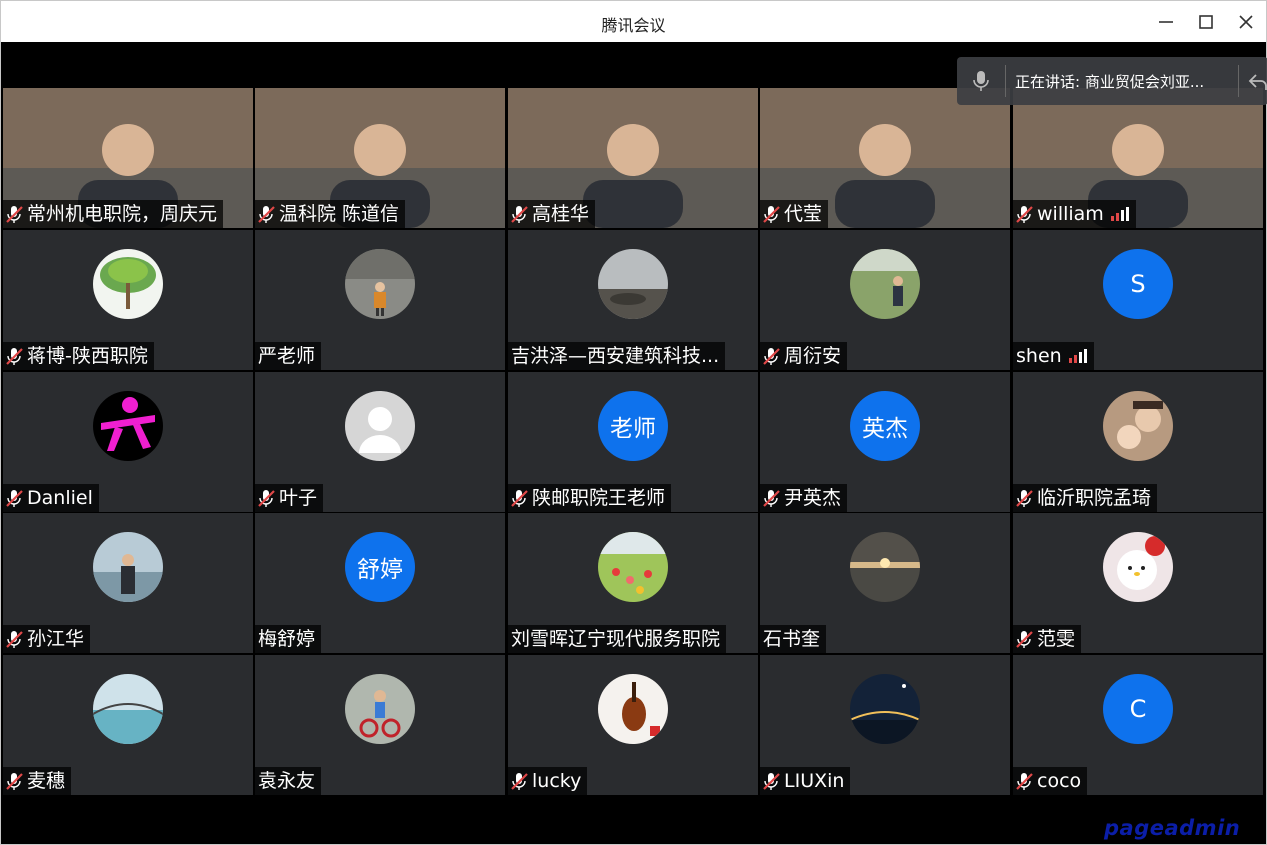 This screenshot has height=845, width=1267. I want to click on participant-tile: 温科院 陈道信, so click(380, 158).